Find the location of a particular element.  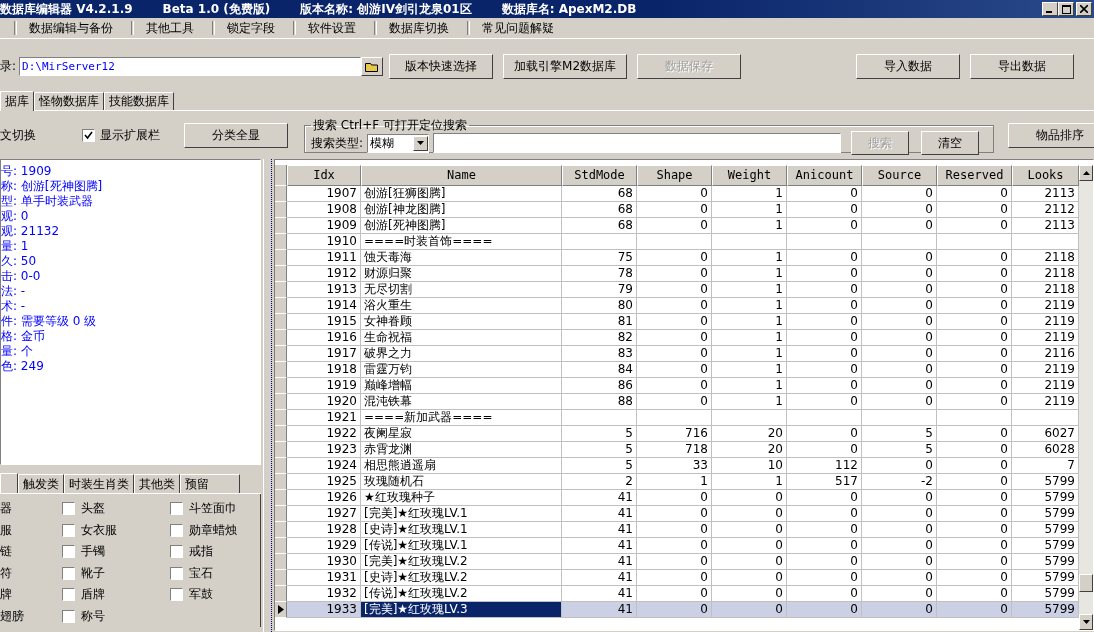

sort-button: 物品排序 is located at coordinates (1051, 135).